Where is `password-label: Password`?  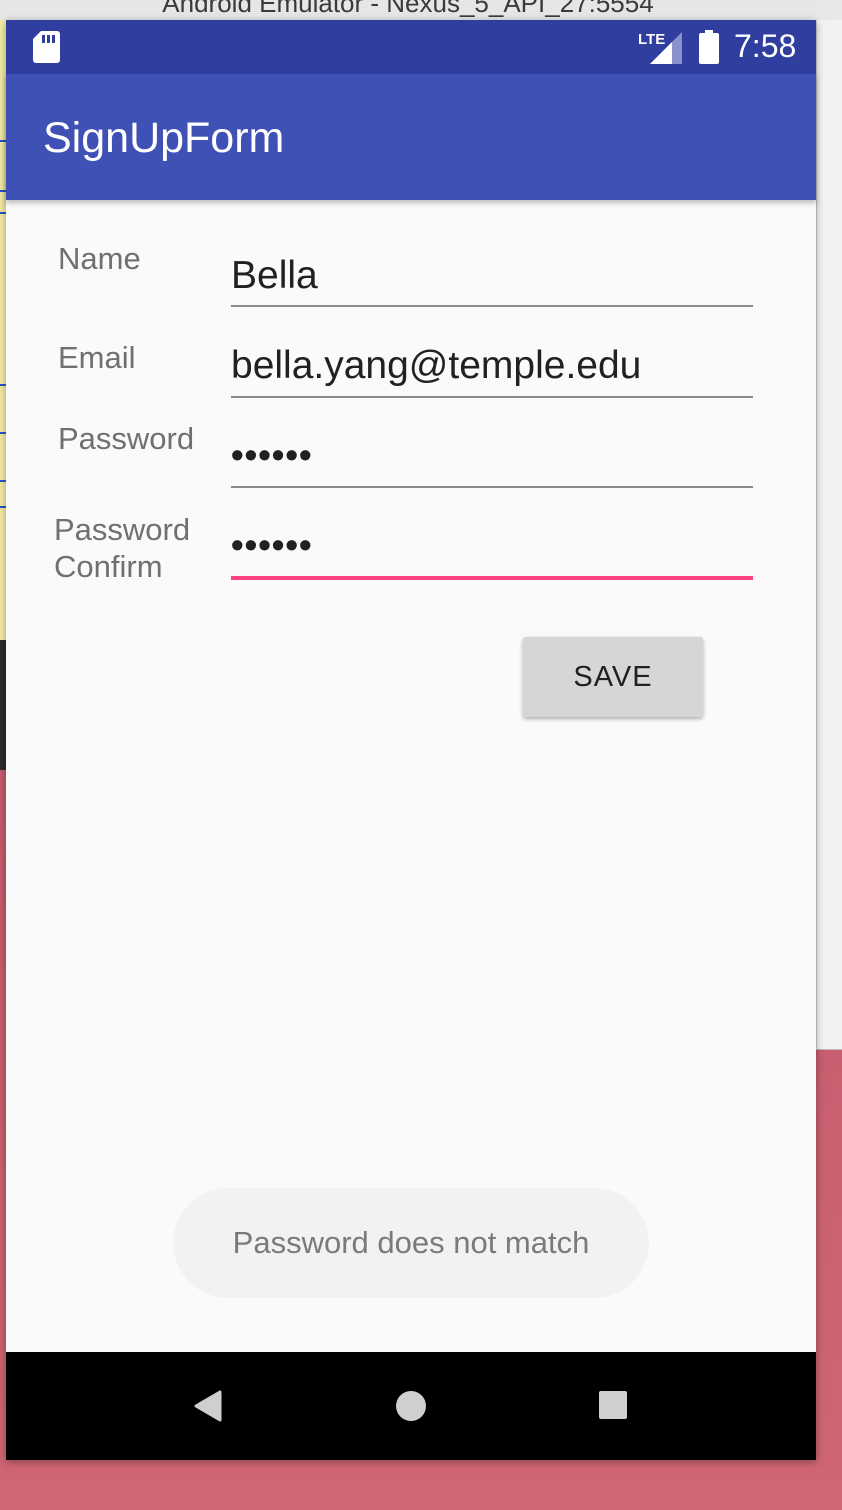 password-label: Password is located at coordinates (126, 438).